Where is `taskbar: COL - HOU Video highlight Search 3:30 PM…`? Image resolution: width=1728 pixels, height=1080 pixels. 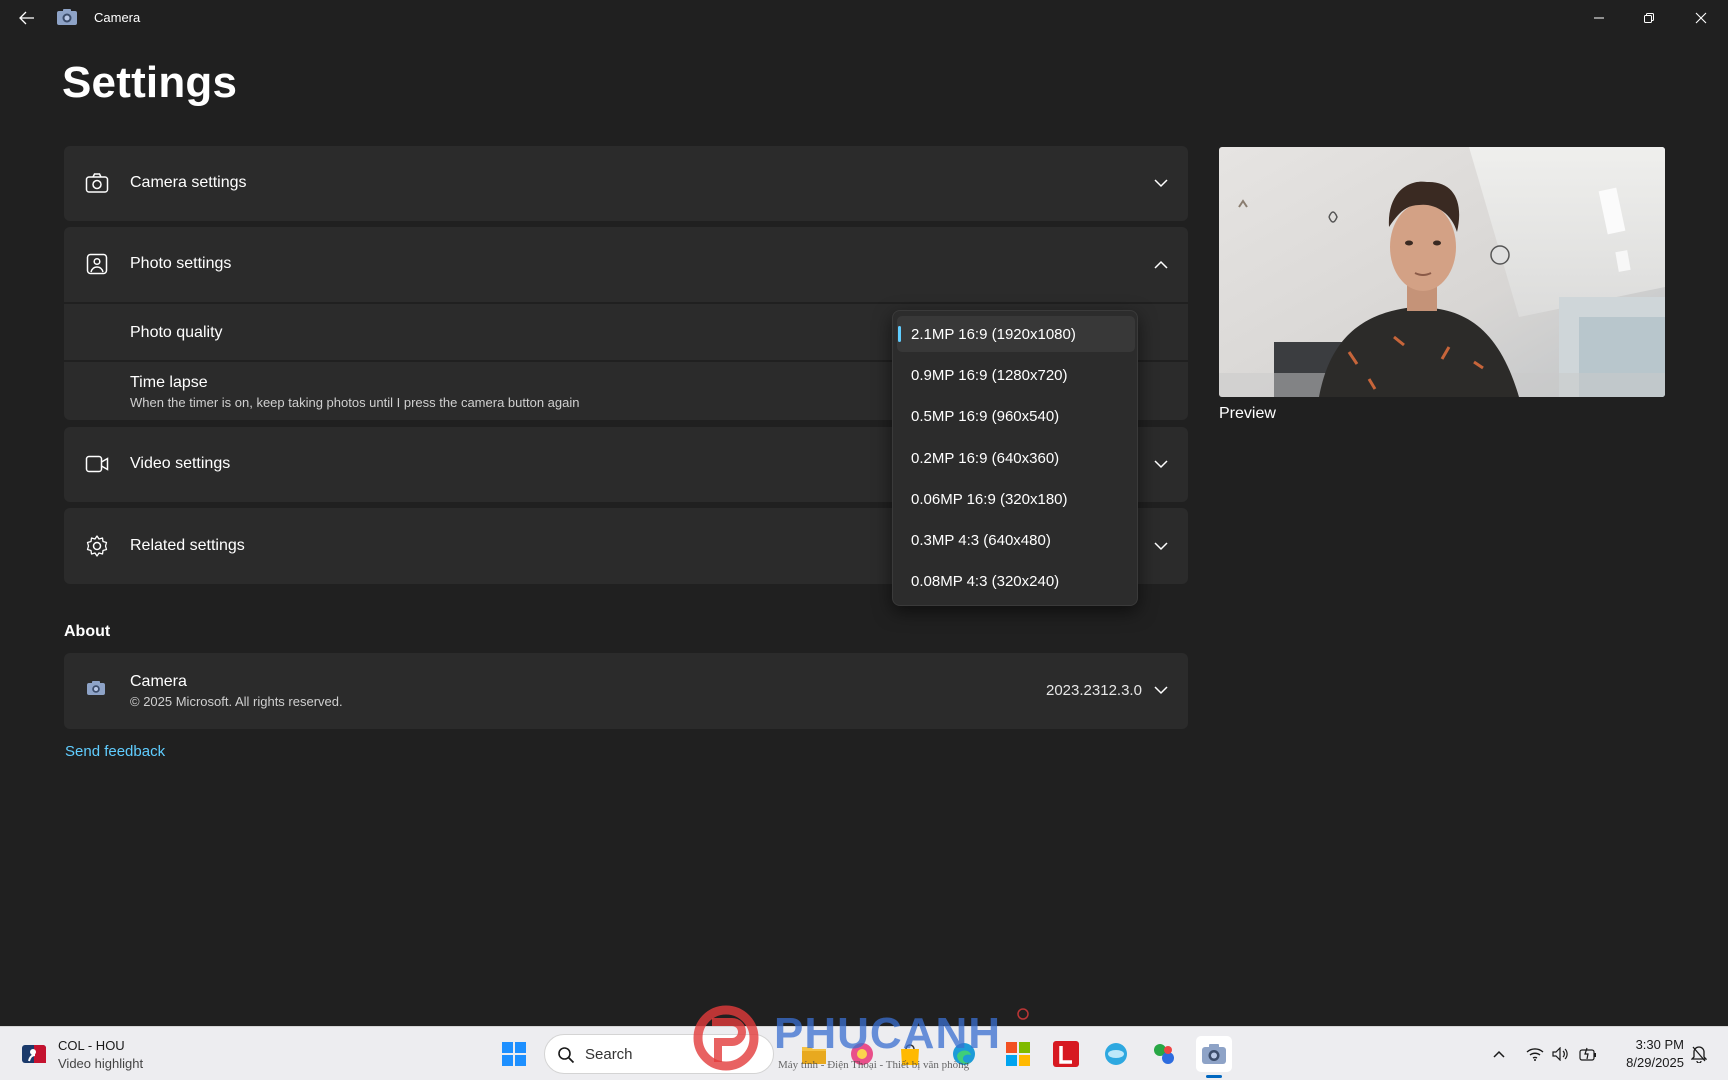
taskbar: COL - HOU Video highlight Search 3:30 PM… is located at coordinates (864, 1053).